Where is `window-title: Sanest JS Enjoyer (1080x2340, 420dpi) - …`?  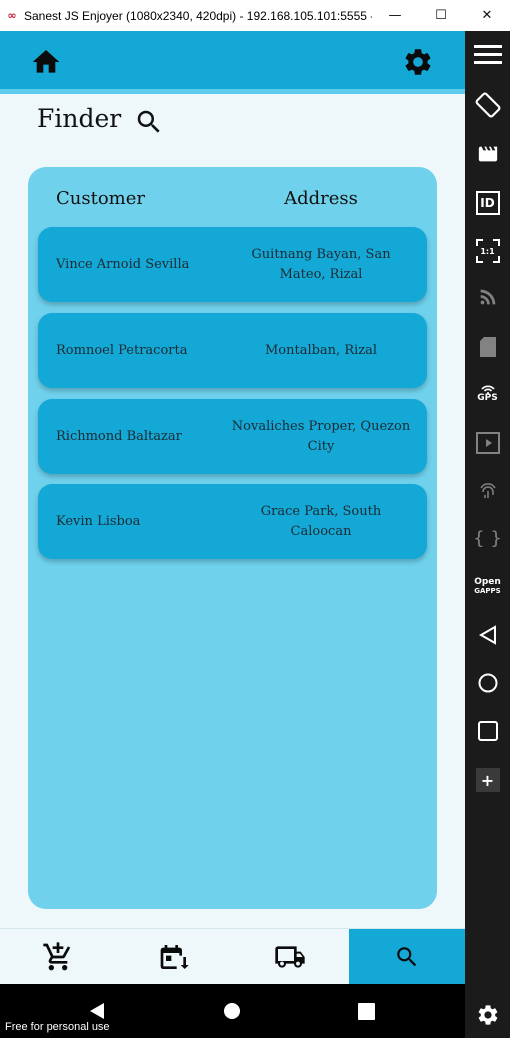 window-title: Sanest JS Enjoyer (1080x2340, 420dpi) - … is located at coordinates (198, 15).